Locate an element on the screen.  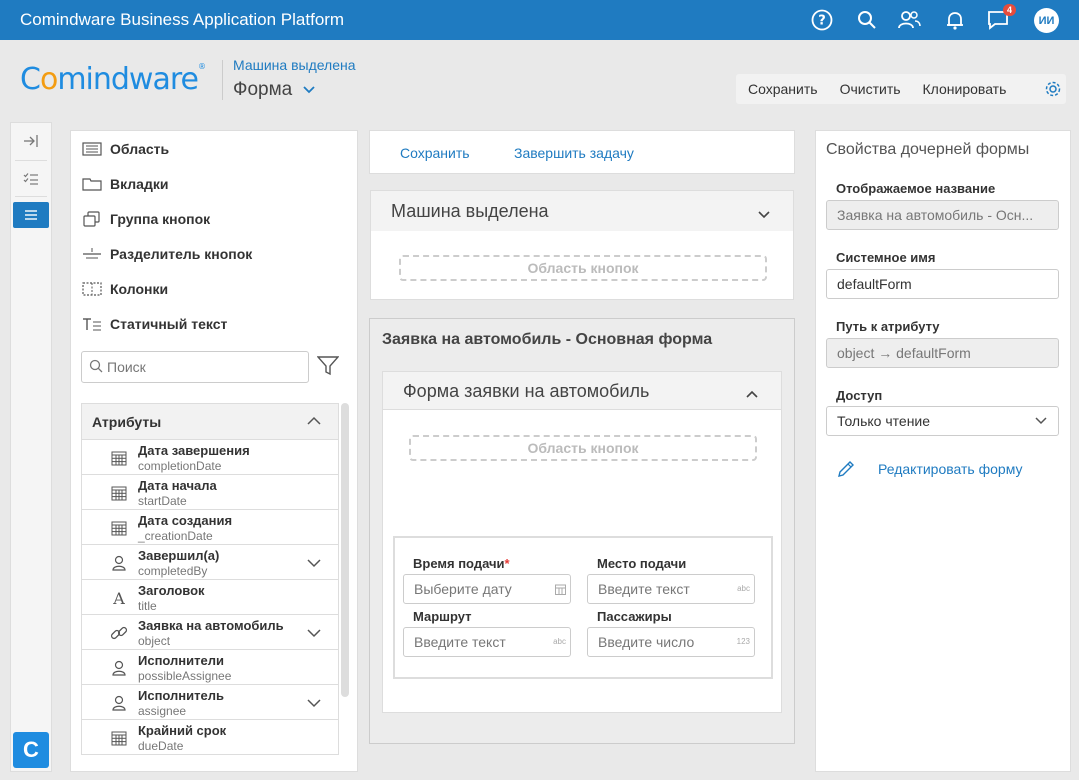
attribute-name: Дата начала is located at coordinates (177, 485).